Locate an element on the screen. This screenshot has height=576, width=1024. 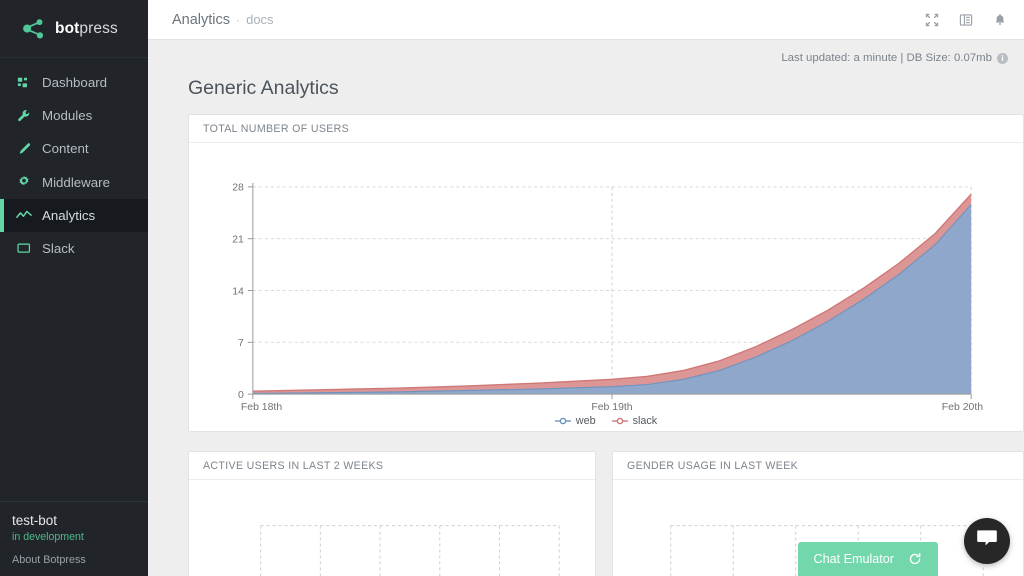
chat-emulator-label: Chat Emulator is located at coordinates (854, 559).